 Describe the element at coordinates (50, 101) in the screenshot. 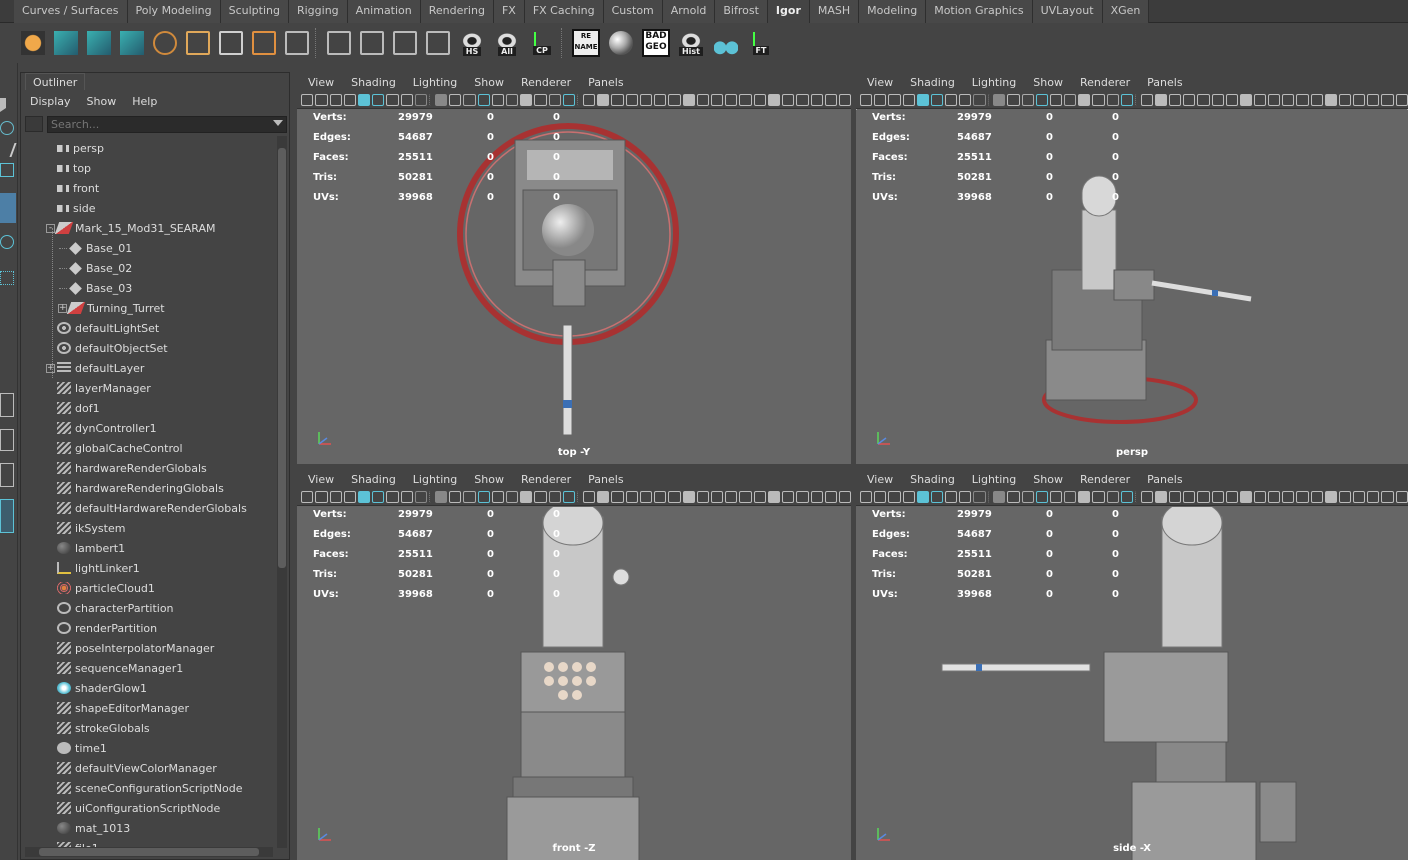

I see `menu-display: Display` at that location.